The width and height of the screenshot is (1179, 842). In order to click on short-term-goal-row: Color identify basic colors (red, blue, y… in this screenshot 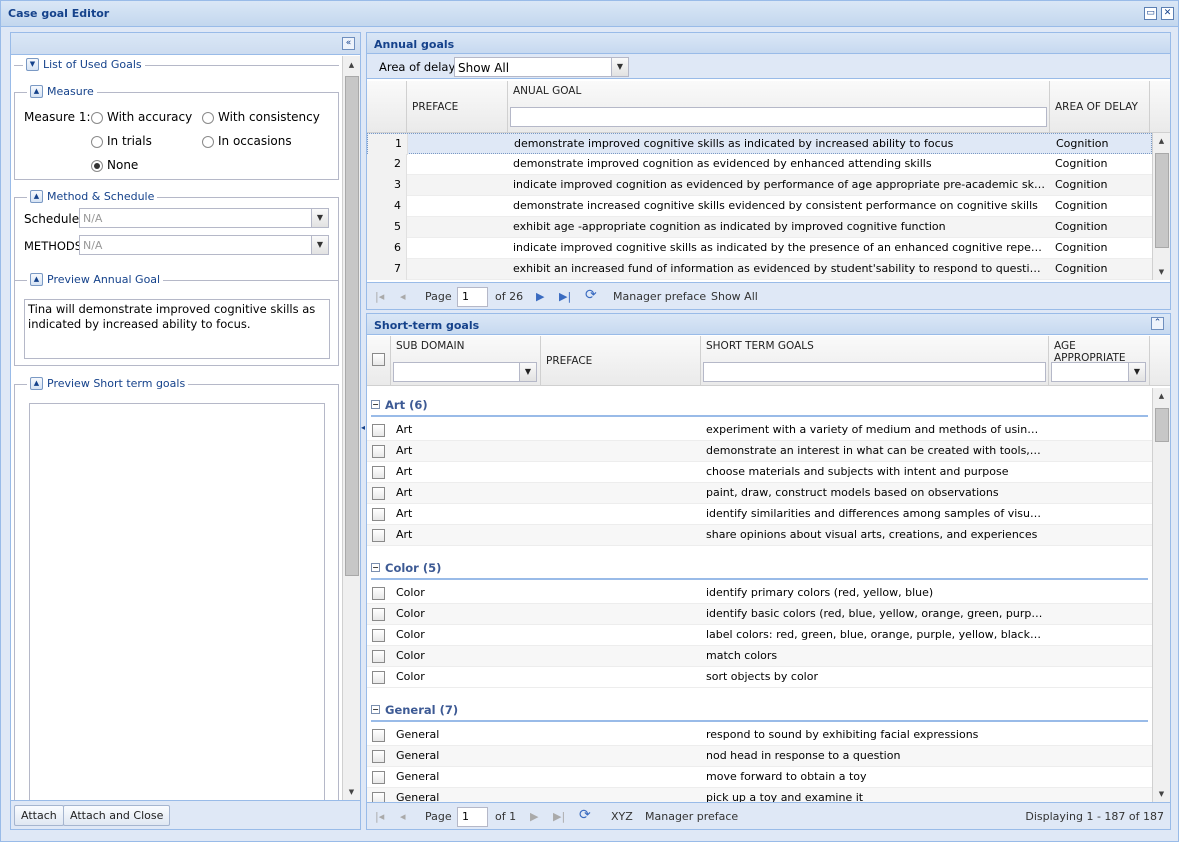, I will do `click(759, 614)`.